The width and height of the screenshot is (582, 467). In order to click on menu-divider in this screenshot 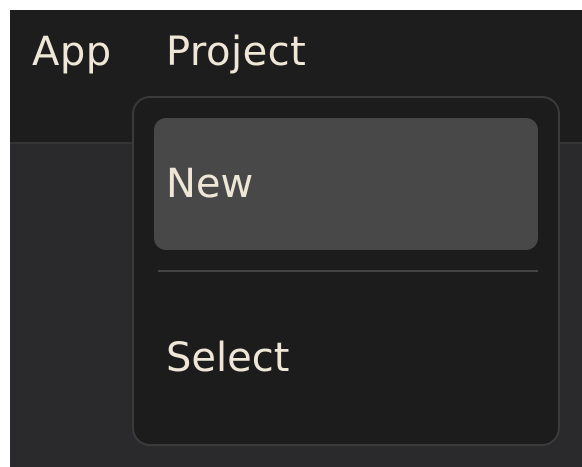, I will do `click(348, 271)`.